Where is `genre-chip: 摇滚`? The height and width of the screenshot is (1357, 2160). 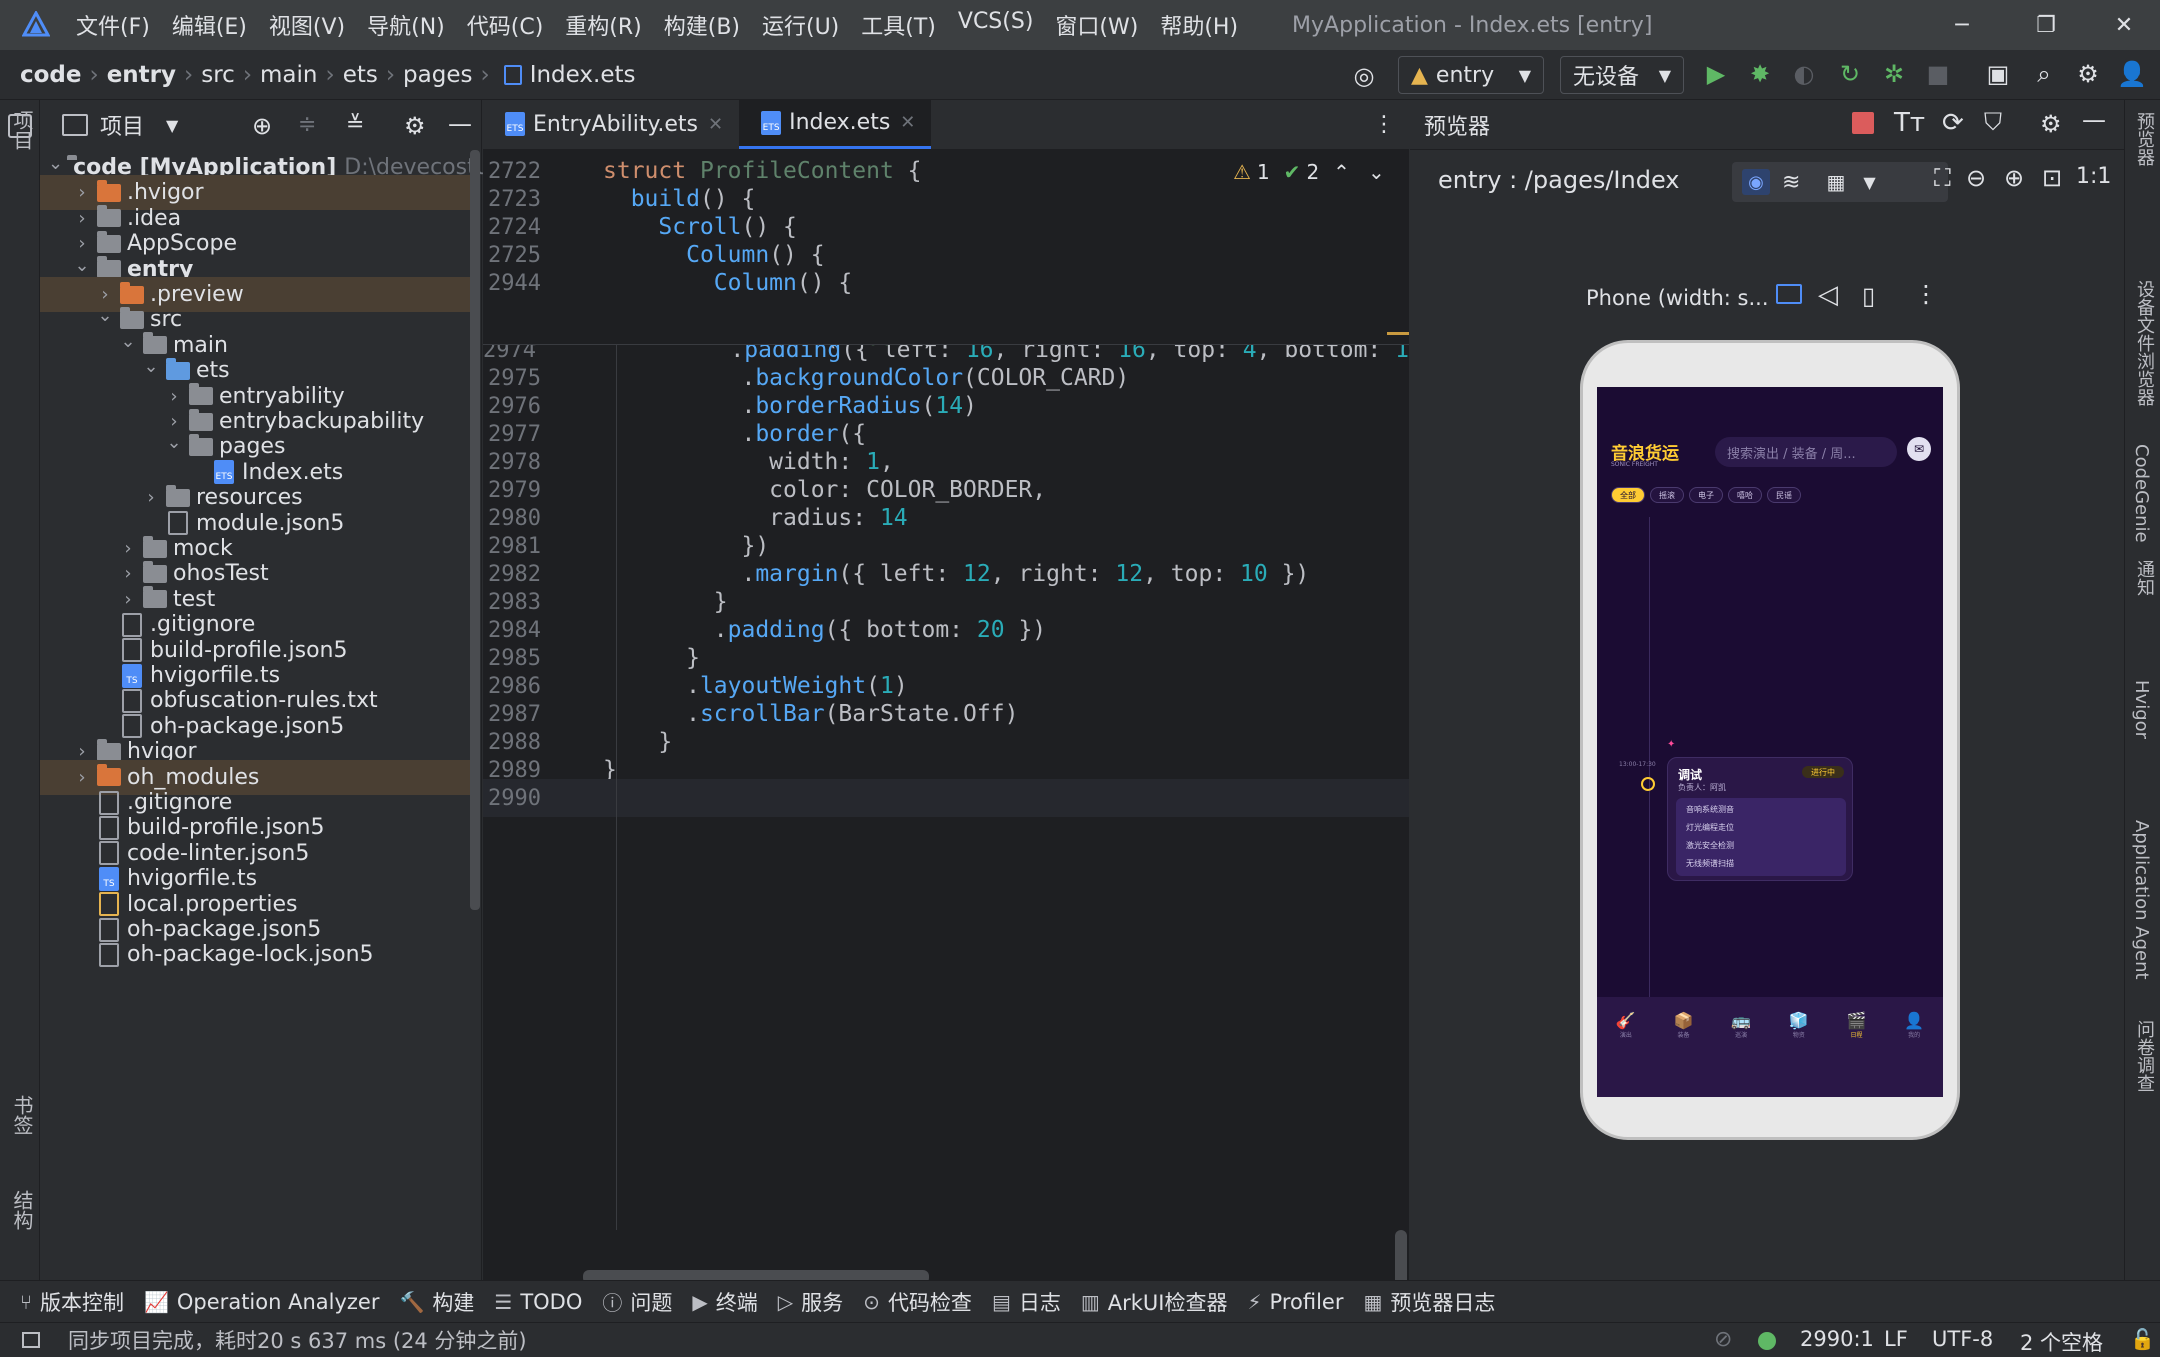 genre-chip: 摇滚 is located at coordinates (1667, 495).